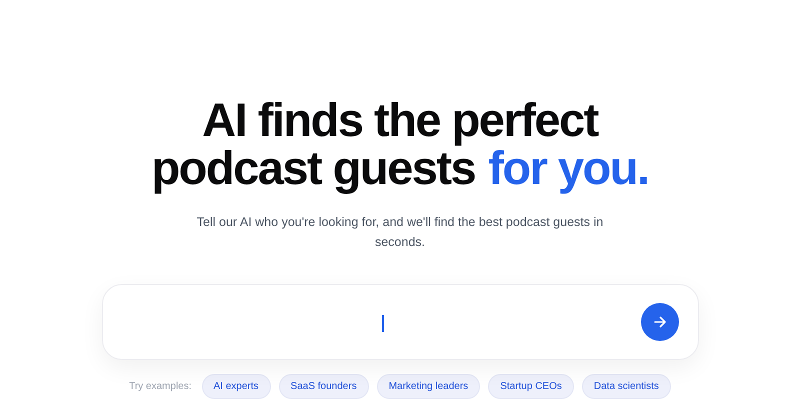 The image size is (800, 420). I want to click on subtitle: Tell our AI who you're looking for, and we'll find the best podcast guests in seconds., so click(400, 232).